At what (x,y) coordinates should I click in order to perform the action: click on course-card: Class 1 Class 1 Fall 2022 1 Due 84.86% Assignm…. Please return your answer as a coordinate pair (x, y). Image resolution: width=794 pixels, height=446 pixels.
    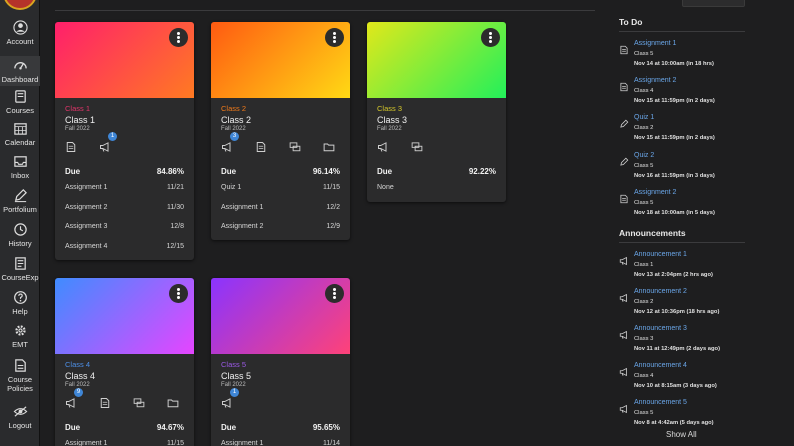
    Looking at the image, I should click on (124, 141).